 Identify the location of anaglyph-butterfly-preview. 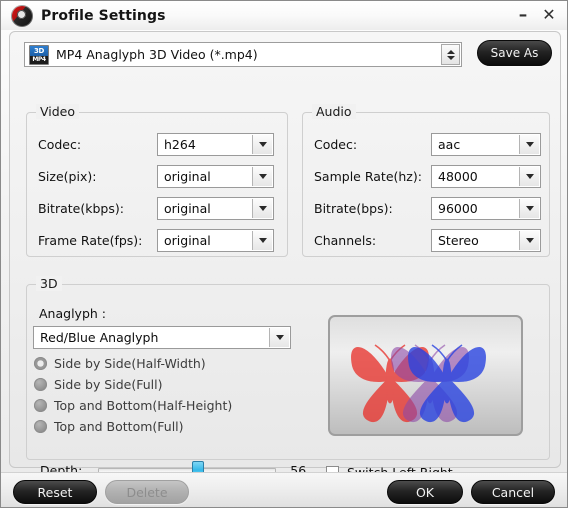
(425, 375).